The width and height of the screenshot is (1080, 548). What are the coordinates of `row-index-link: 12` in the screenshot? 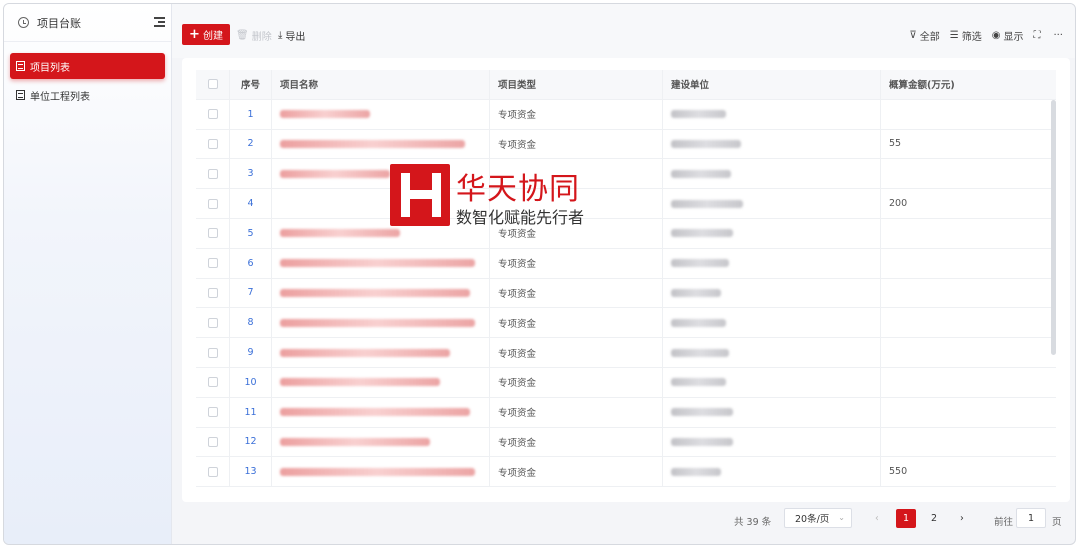 It's located at (250, 441).